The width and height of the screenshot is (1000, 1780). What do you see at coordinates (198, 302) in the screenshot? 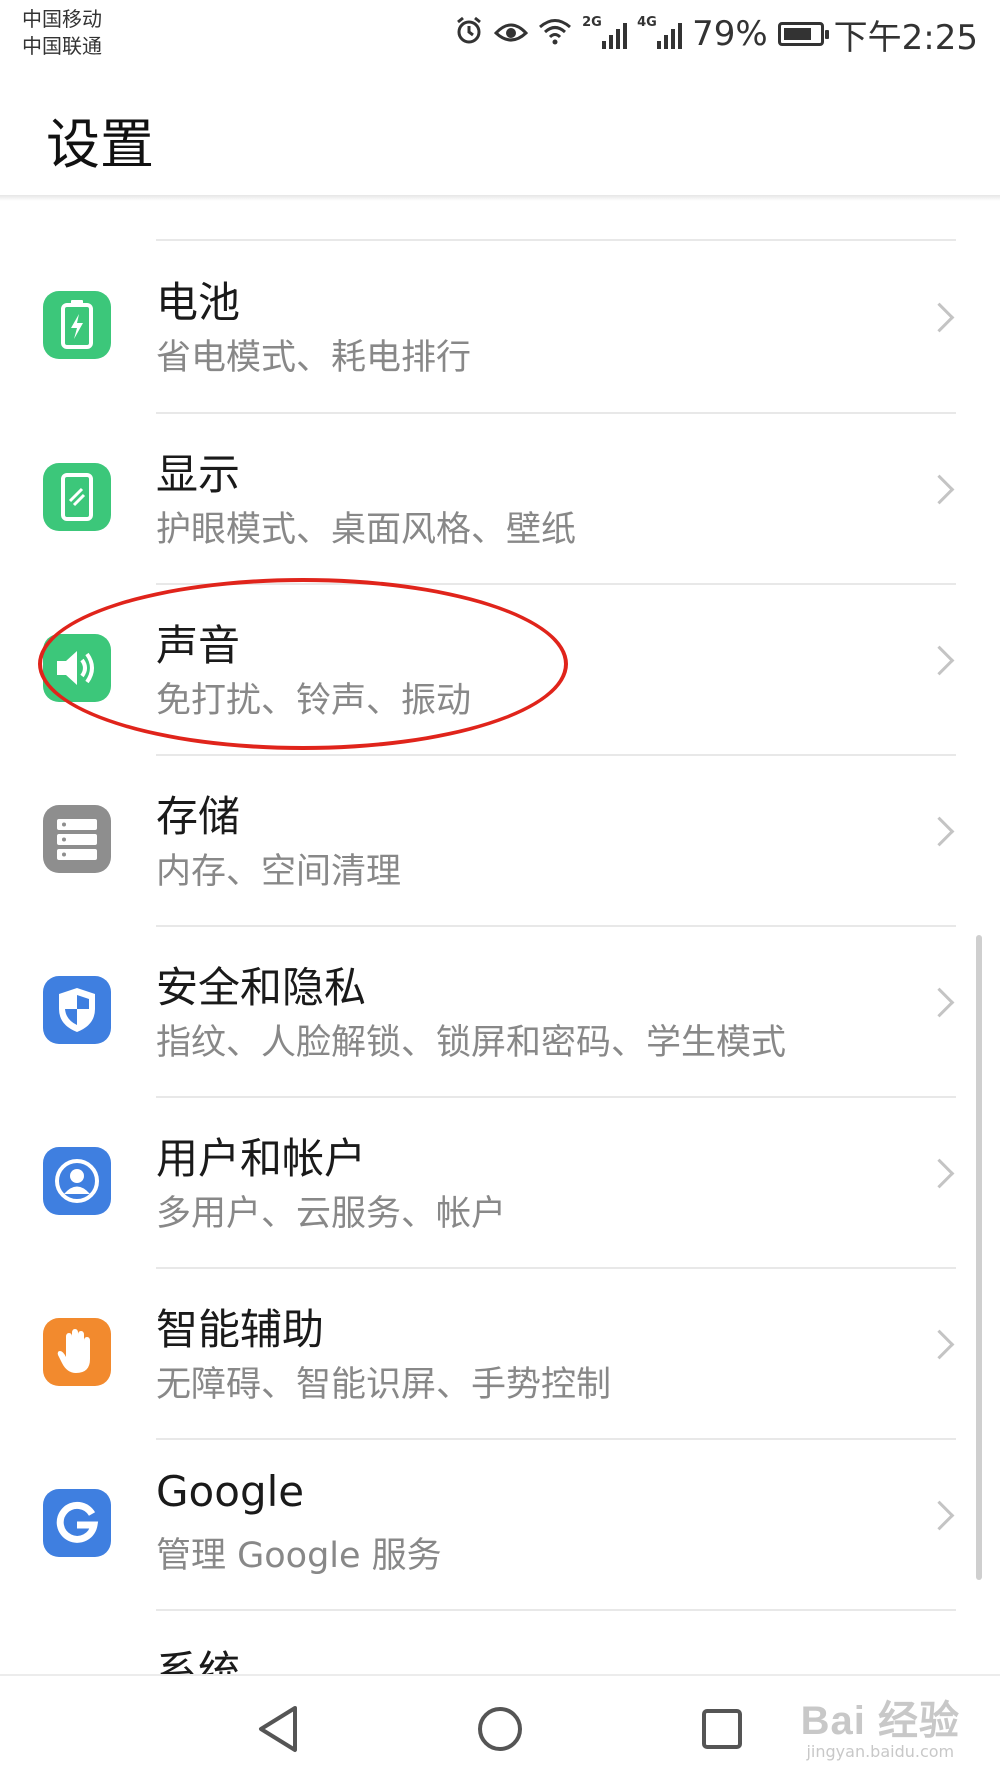
I see `item-title: 电池` at bounding box center [198, 302].